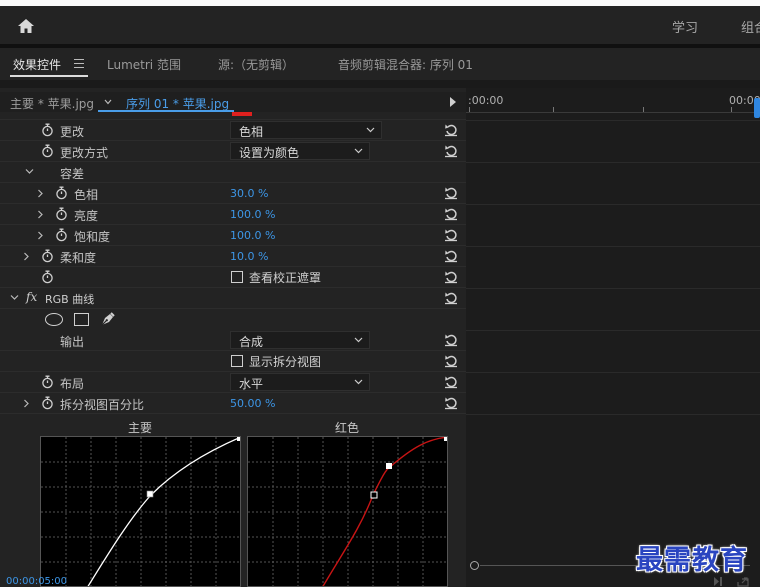  Describe the element at coordinates (306, 130) in the screenshot. I see `change-dropdown: 色相` at that location.